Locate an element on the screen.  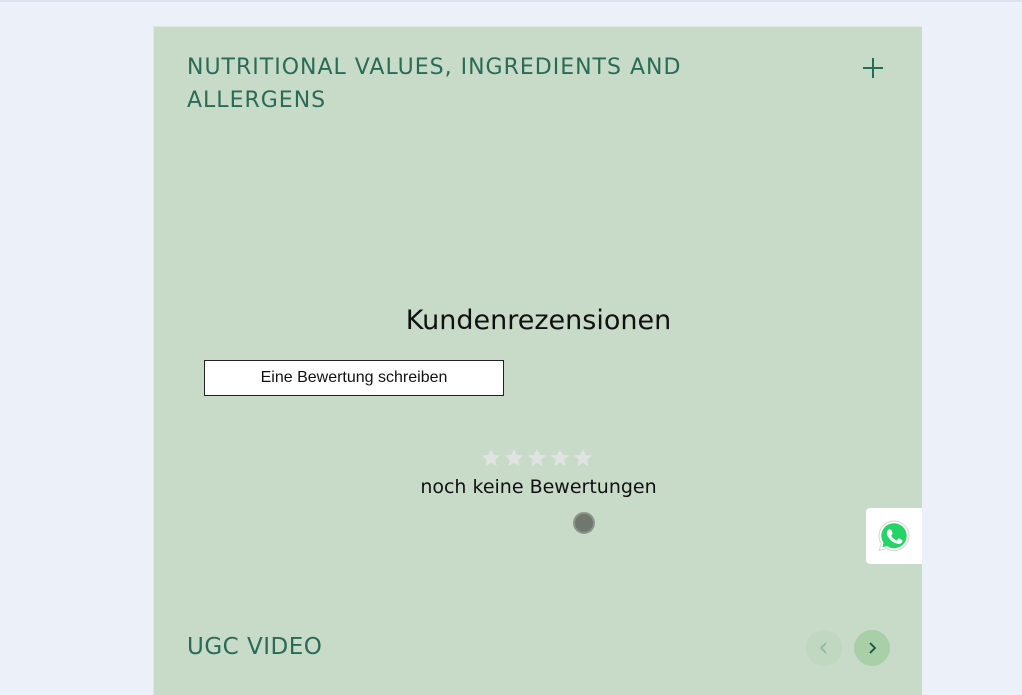
write-review-button: Eine Bewertung schreiben is located at coordinates (354, 378).